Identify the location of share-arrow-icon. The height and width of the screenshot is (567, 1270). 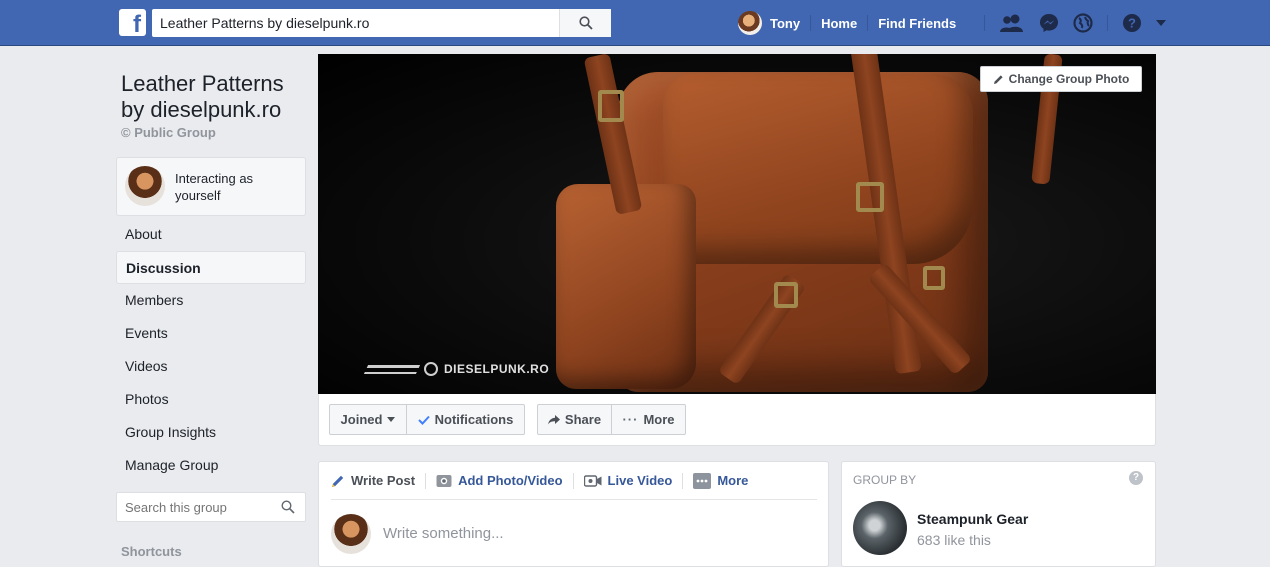
(553, 419).